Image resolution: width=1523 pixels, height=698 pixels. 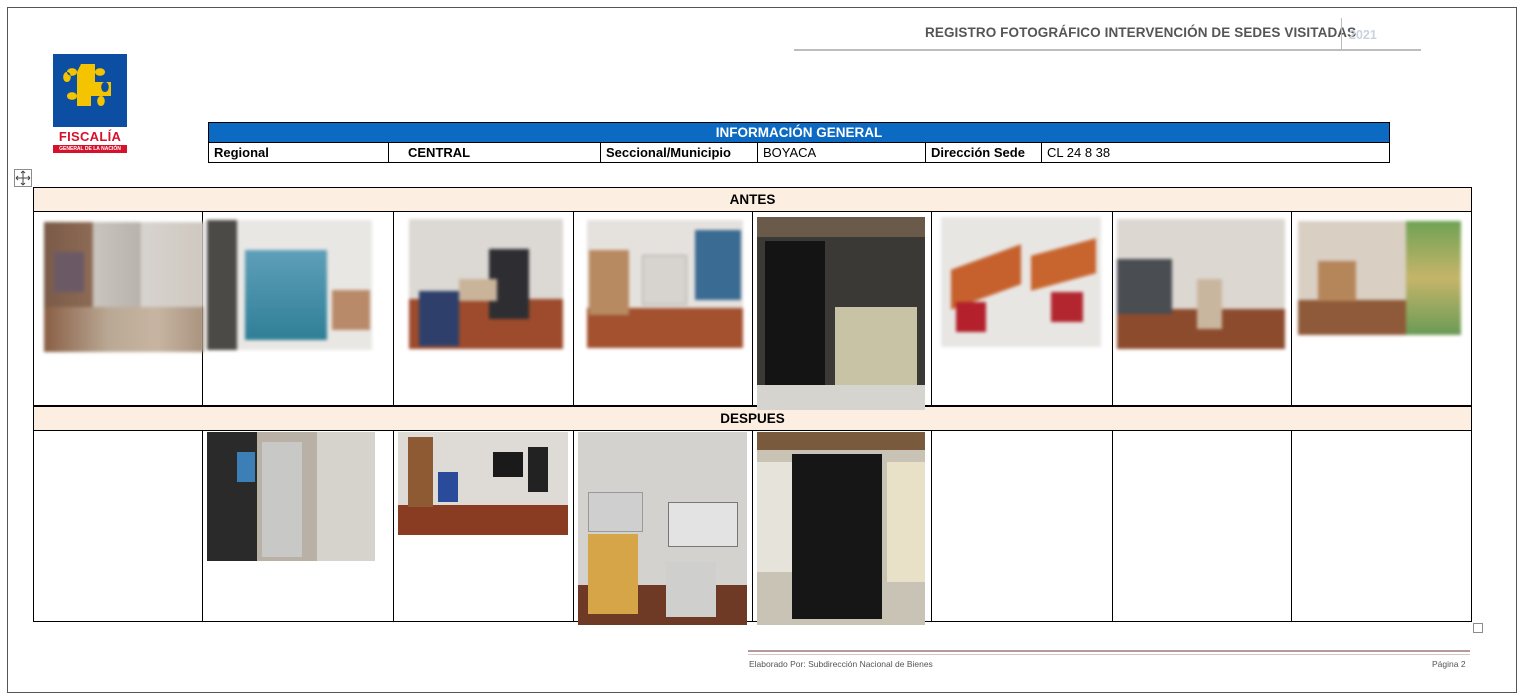 What do you see at coordinates (799, 132) in the screenshot?
I see `info-table-title: INFORMACIÓN GENERAL` at bounding box center [799, 132].